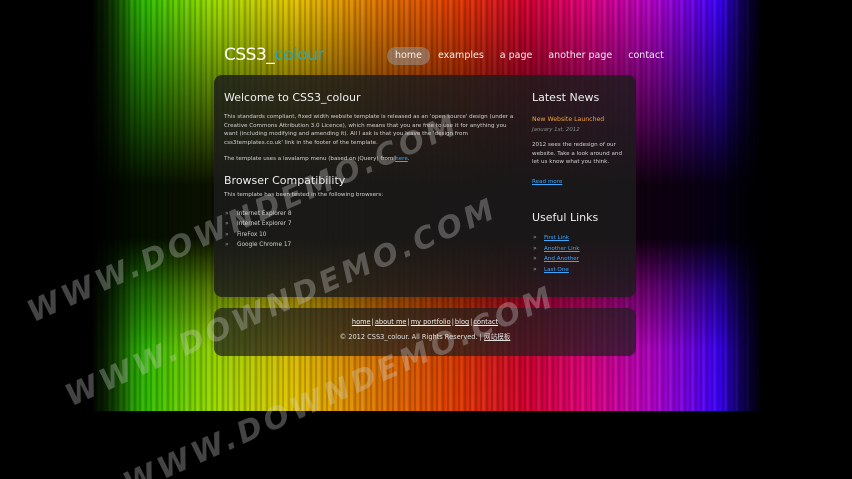 Image resolution: width=852 pixels, height=479 pixels. What do you see at coordinates (497, 337) in the screenshot?
I see `copyright-link: 网站模板` at bounding box center [497, 337].